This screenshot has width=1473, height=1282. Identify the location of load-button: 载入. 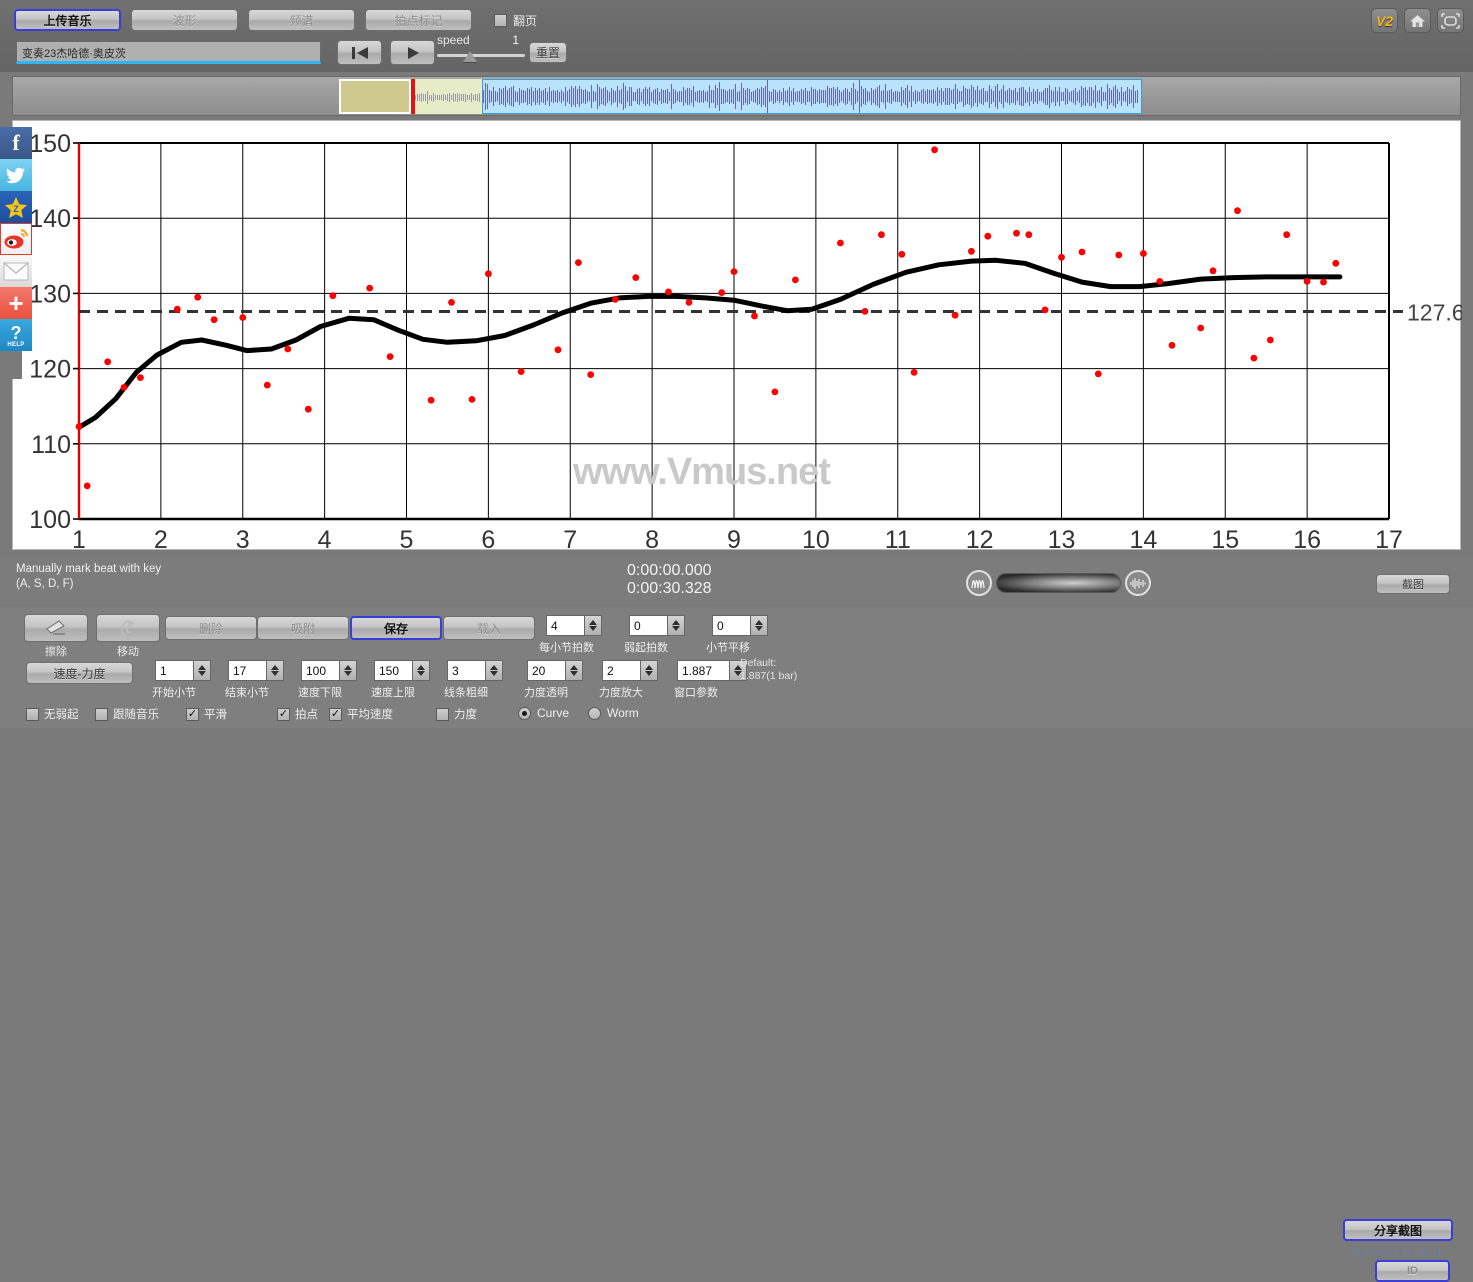
(489, 628).